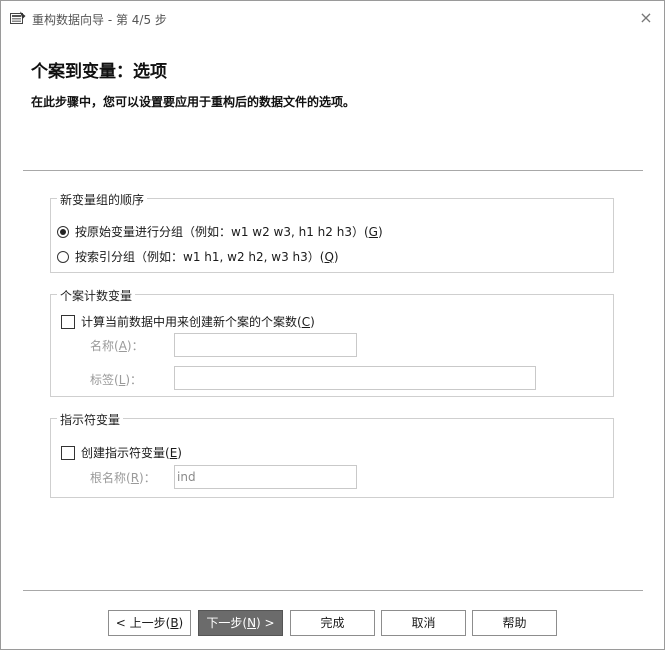 This screenshot has width=665, height=650. I want to click on close-icon: ×, so click(646, 17).